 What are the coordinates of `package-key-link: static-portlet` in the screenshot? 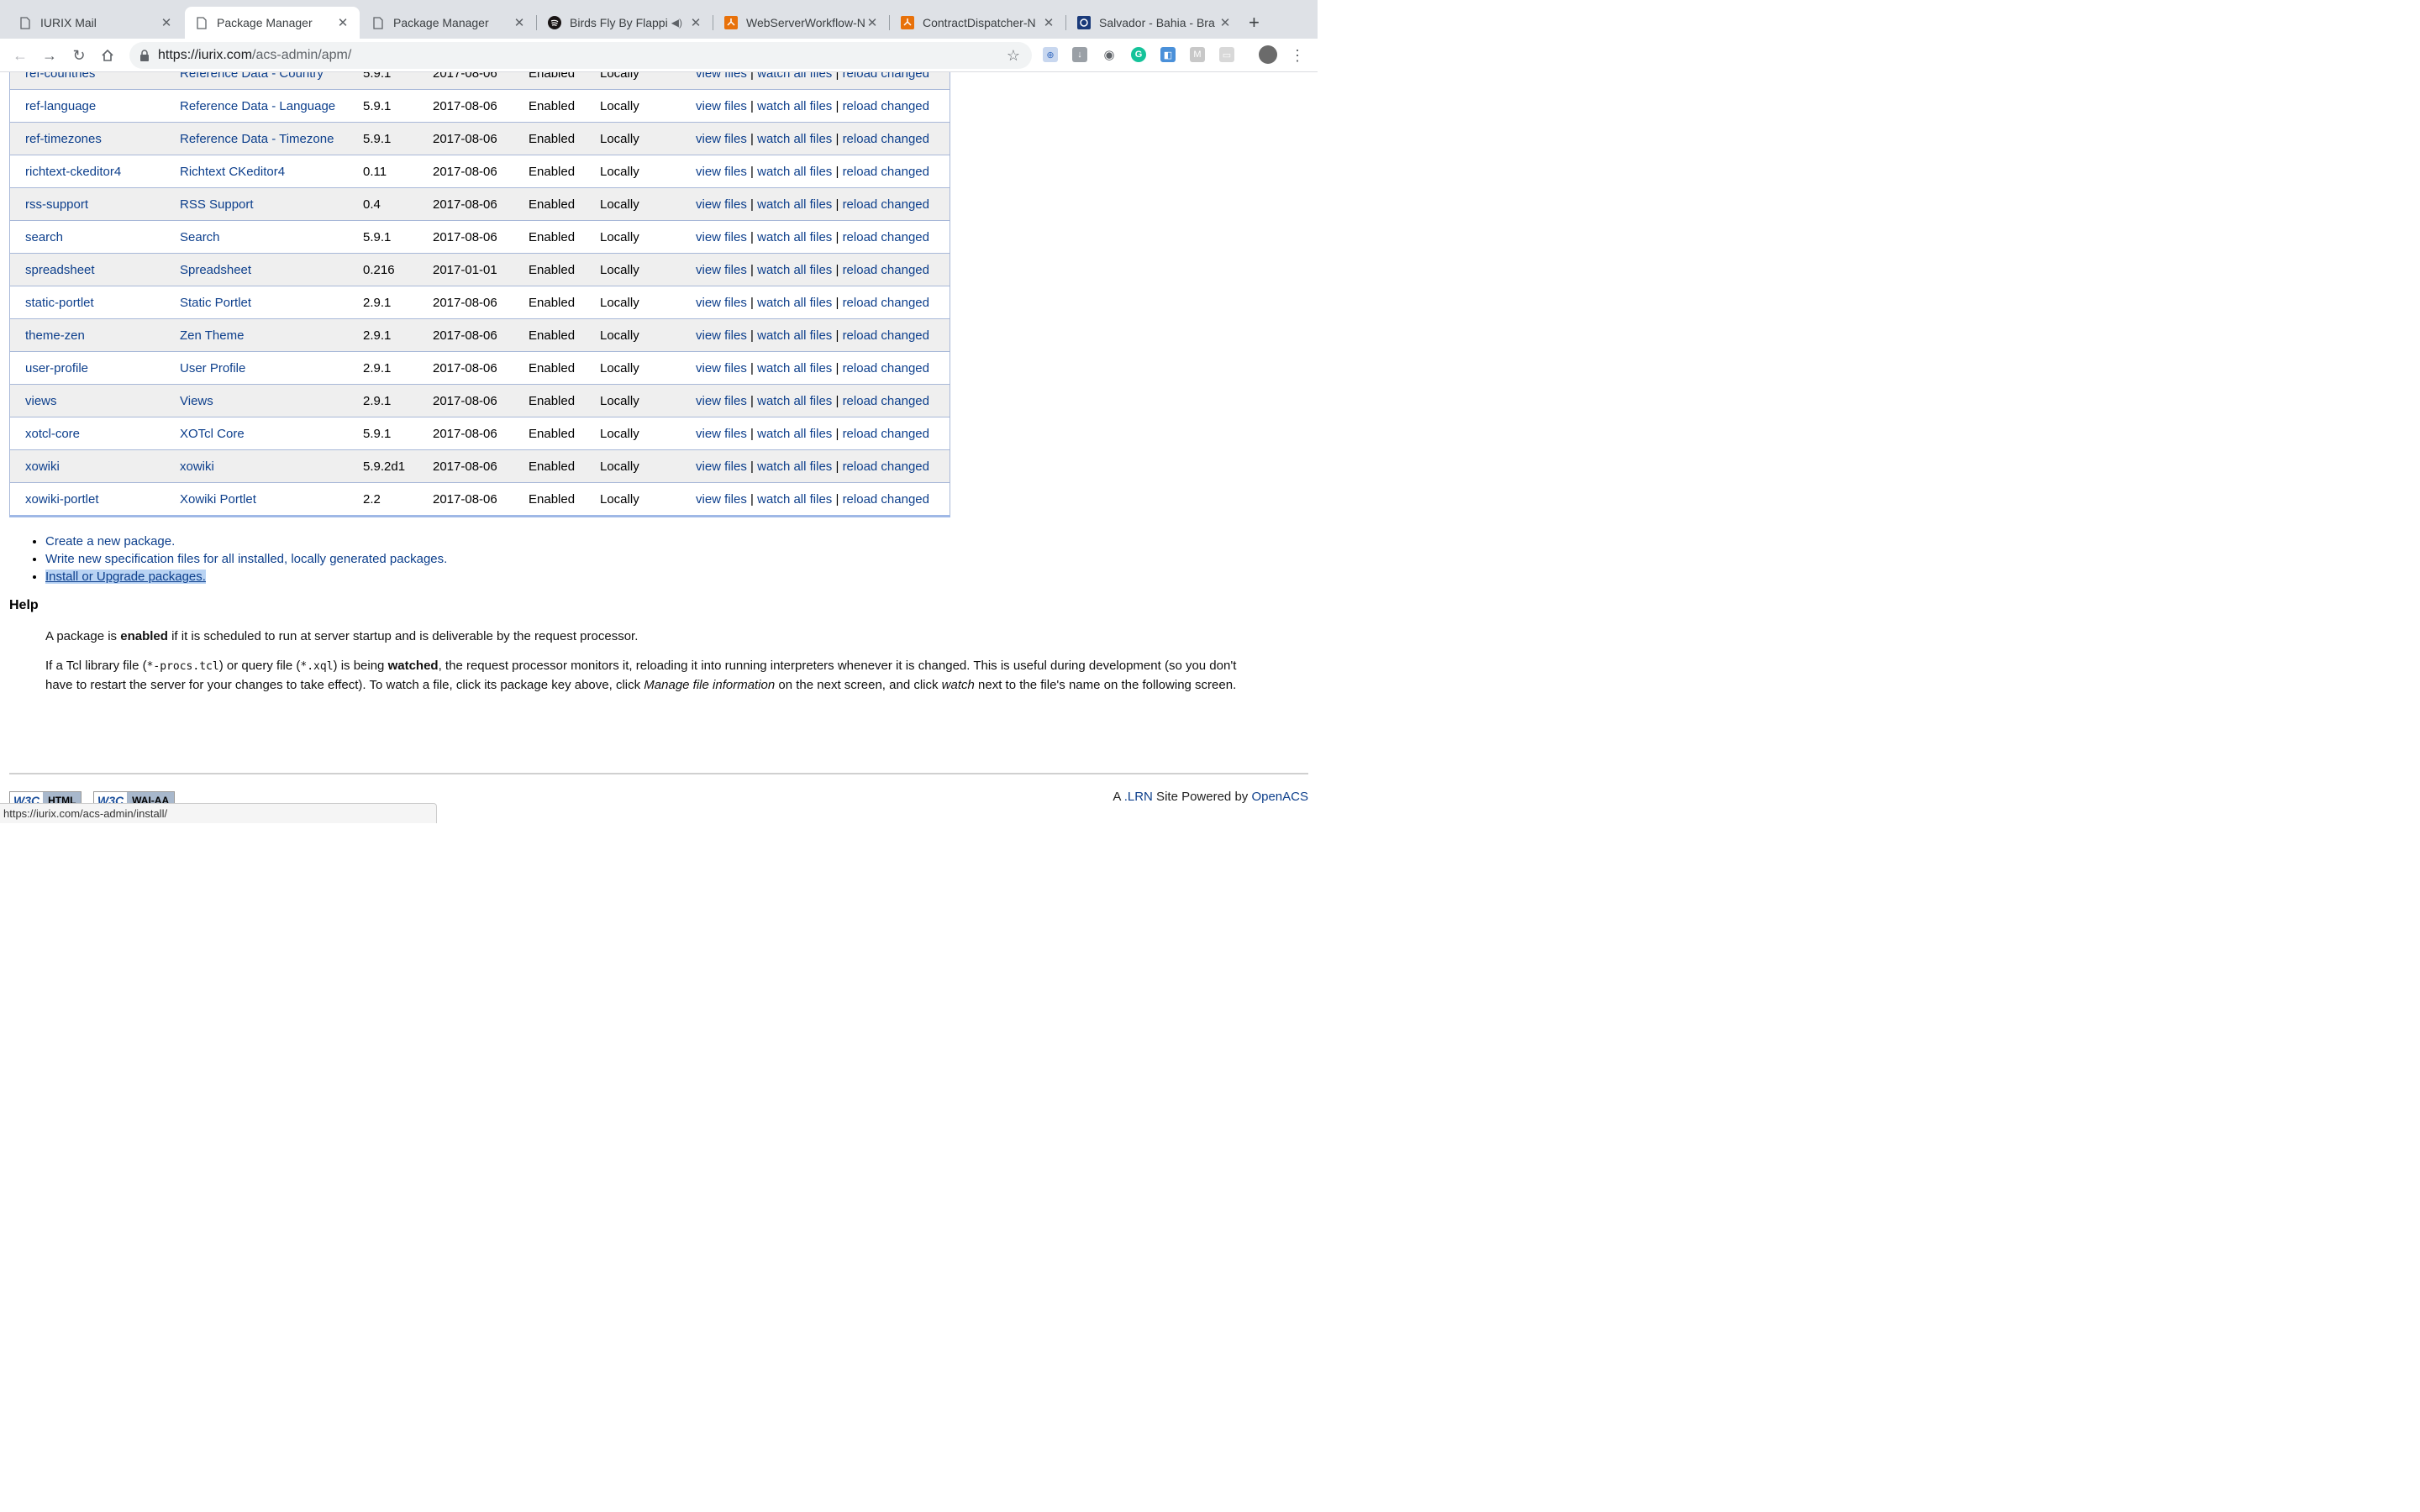 It's located at (60, 303).